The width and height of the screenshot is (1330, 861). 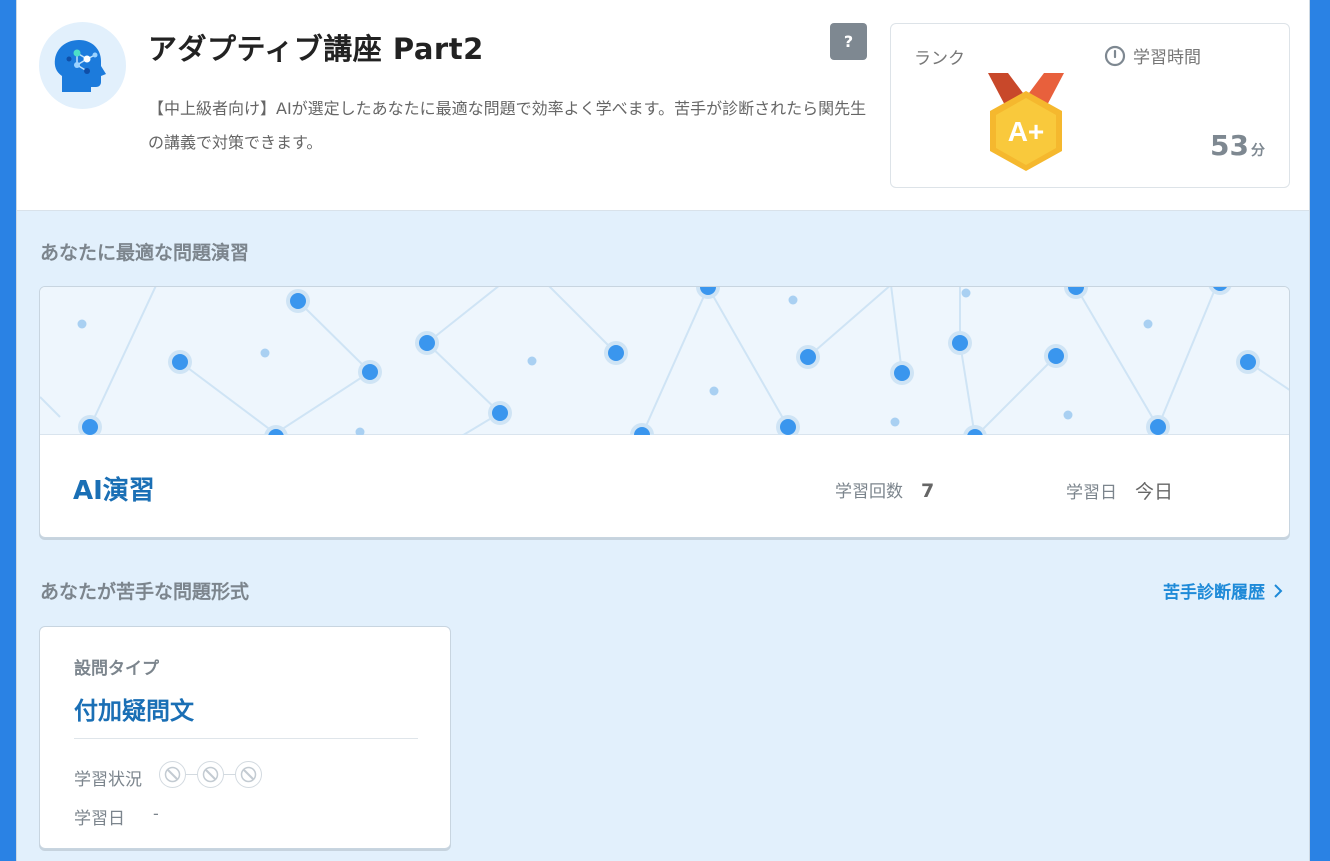 I want to click on study-date-label: 学習日, so click(x=1091, y=493).